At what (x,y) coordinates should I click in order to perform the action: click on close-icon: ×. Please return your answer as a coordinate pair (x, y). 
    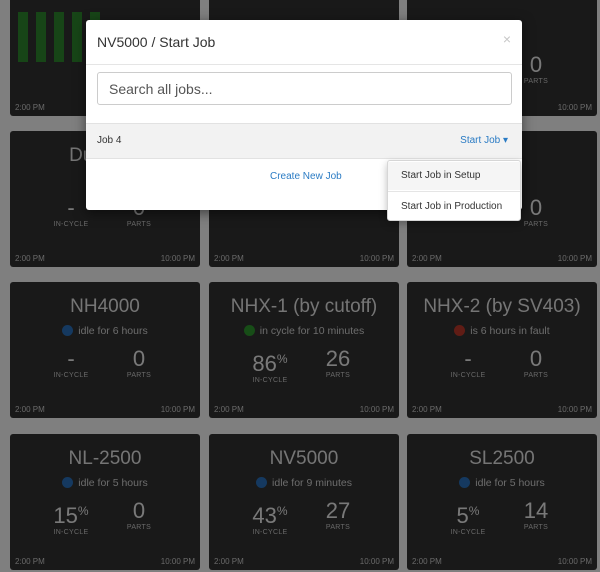
    Looking at the image, I should click on (507, 39).